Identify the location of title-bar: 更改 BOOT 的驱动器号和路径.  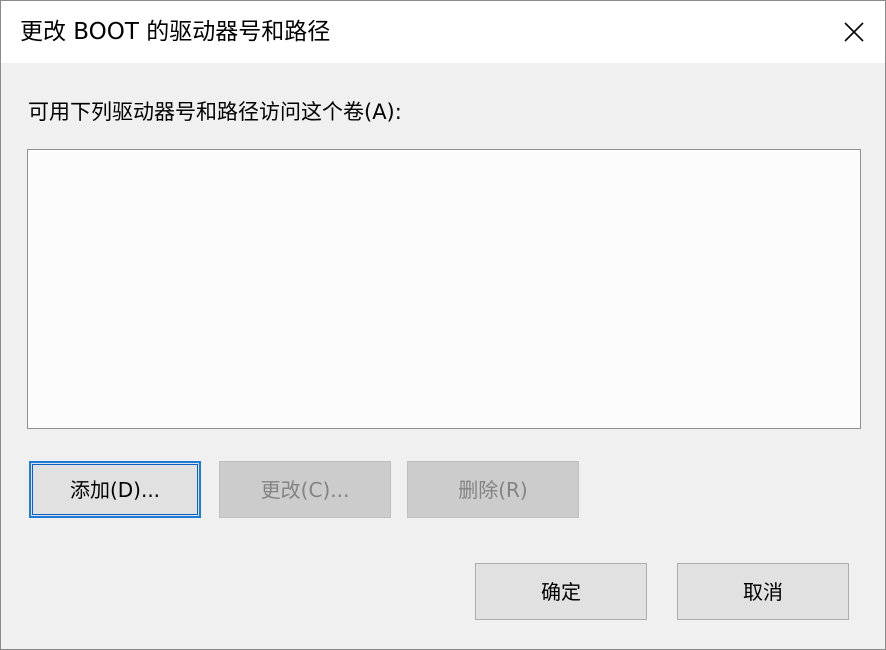
(443, 32).